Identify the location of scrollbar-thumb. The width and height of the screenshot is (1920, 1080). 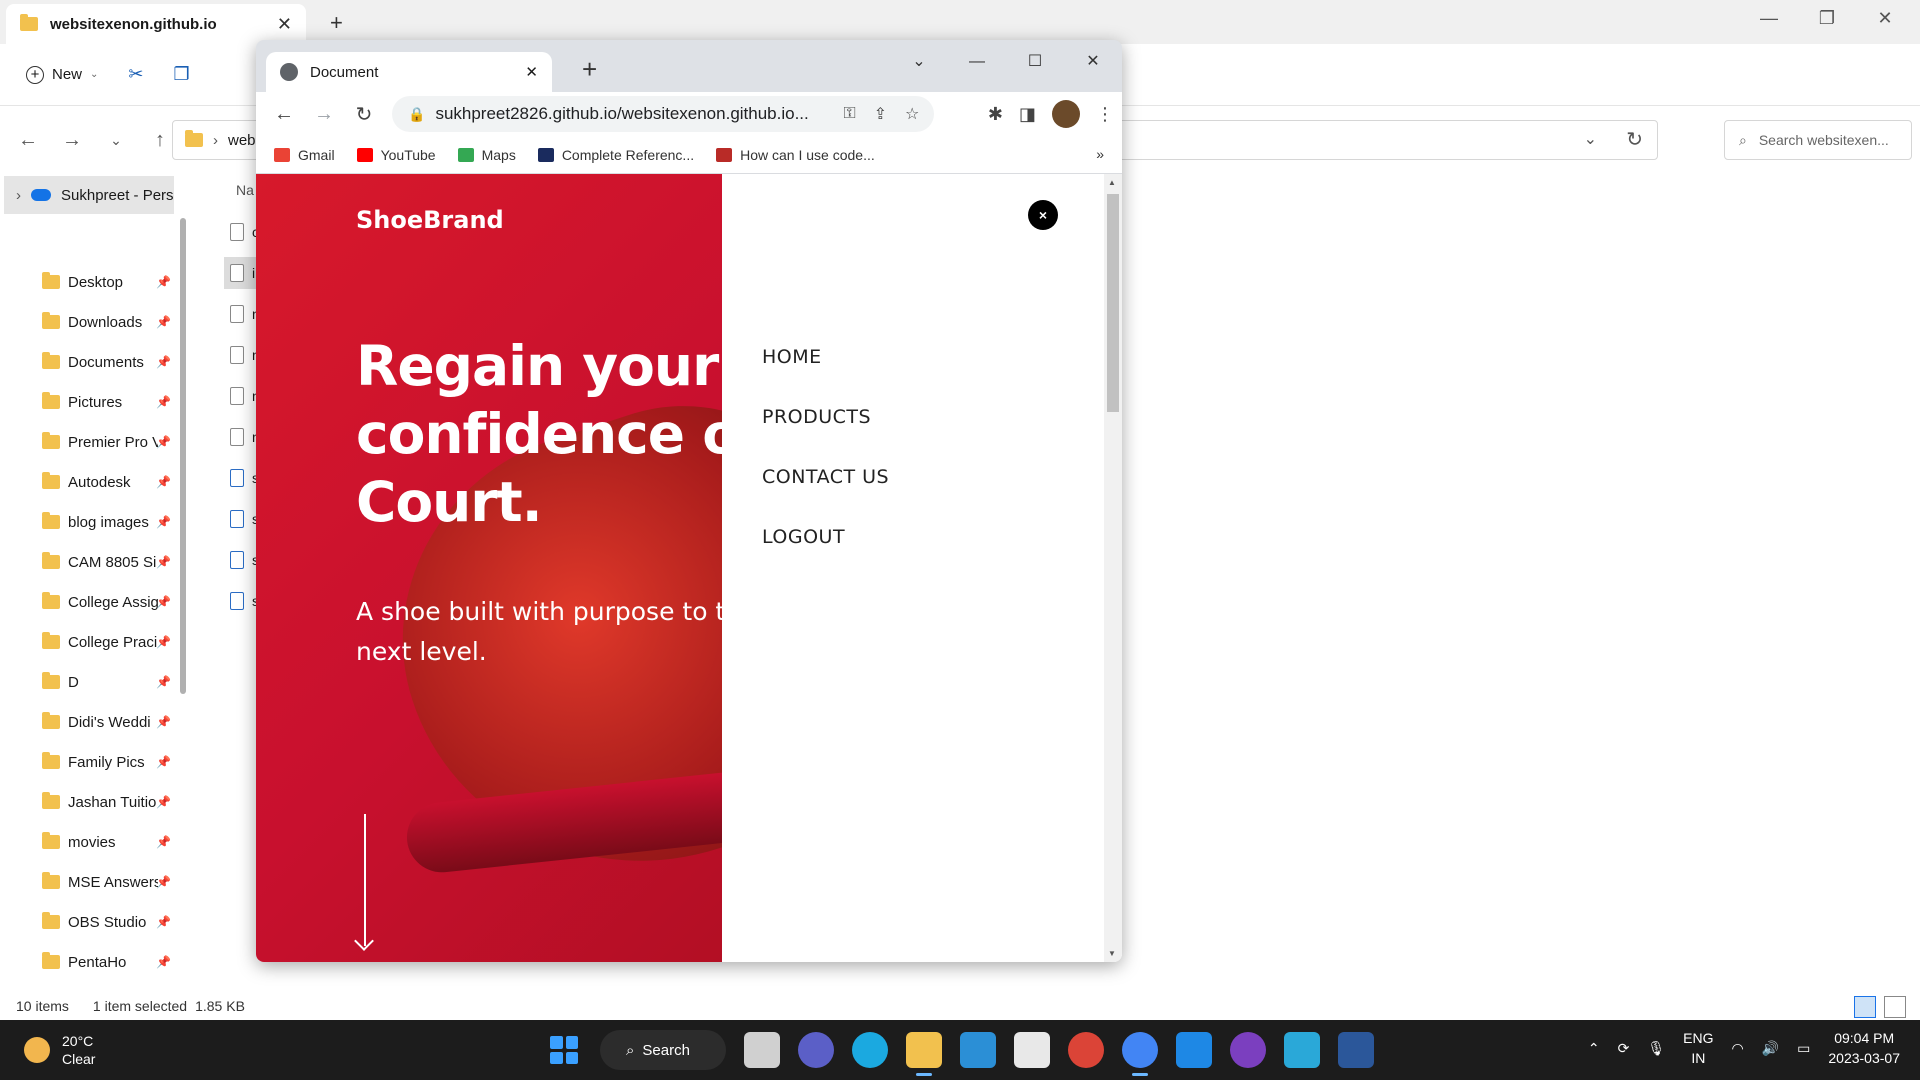
(1113, 303).